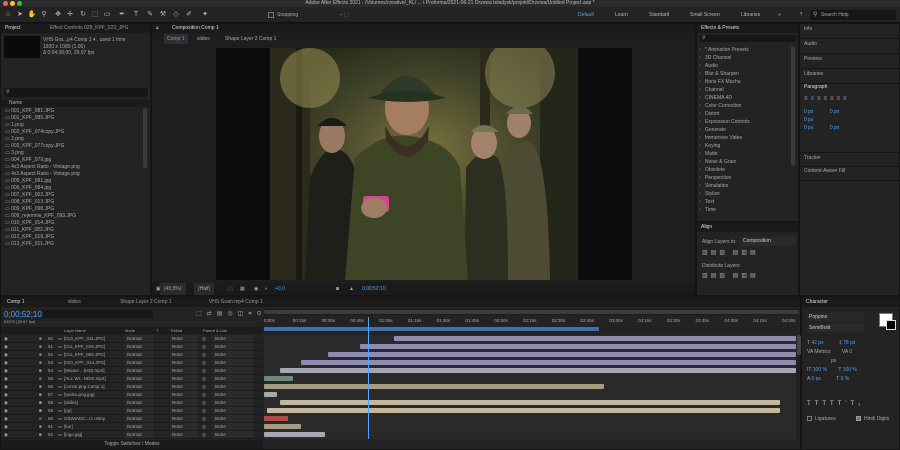 This screenshot has width=900, height=450. What do you see at coordinates (834, 112) in the screenshot?
I see `indent-right: 0 px` at bounding box center [834, 112].